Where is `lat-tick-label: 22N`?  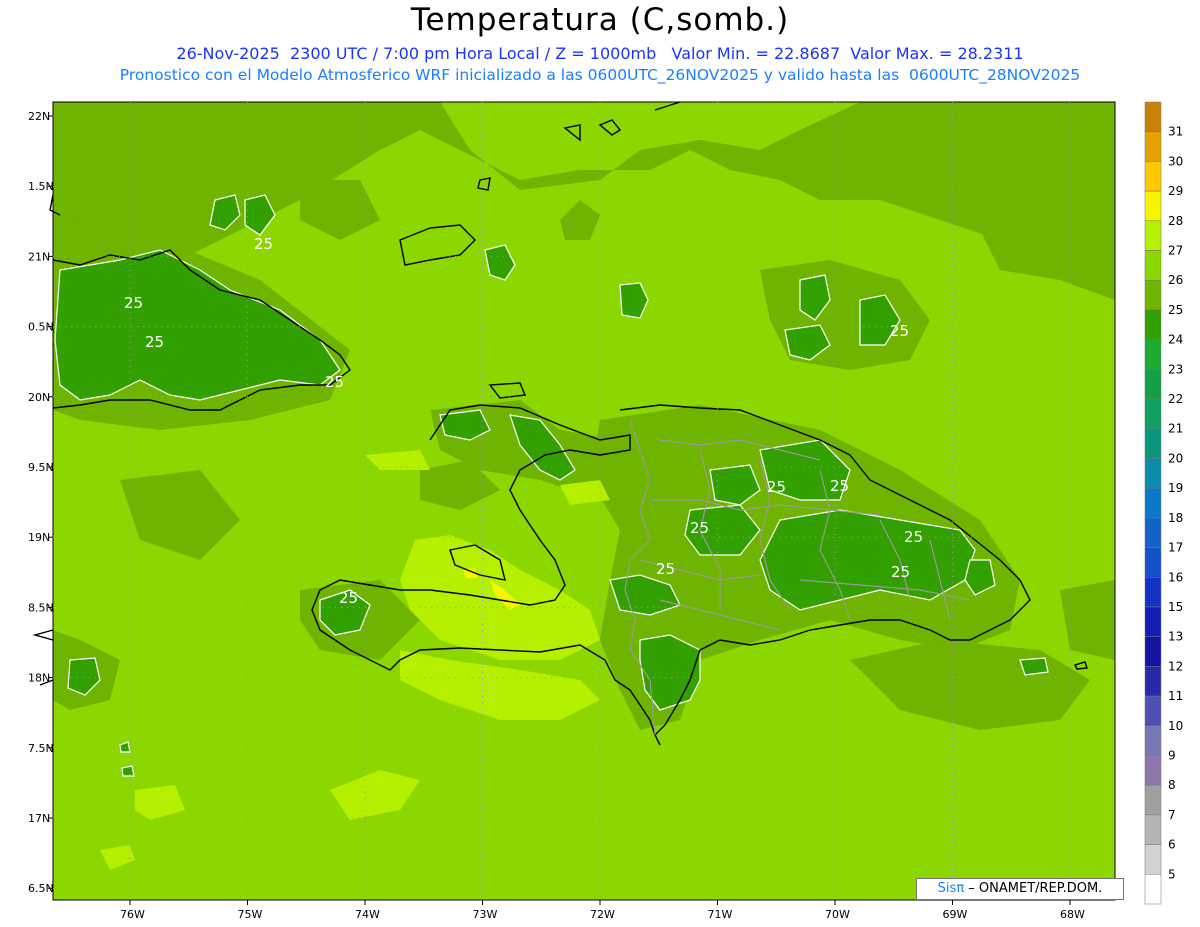
lat-tick-label: 22N is located at coordinates (39, 116).